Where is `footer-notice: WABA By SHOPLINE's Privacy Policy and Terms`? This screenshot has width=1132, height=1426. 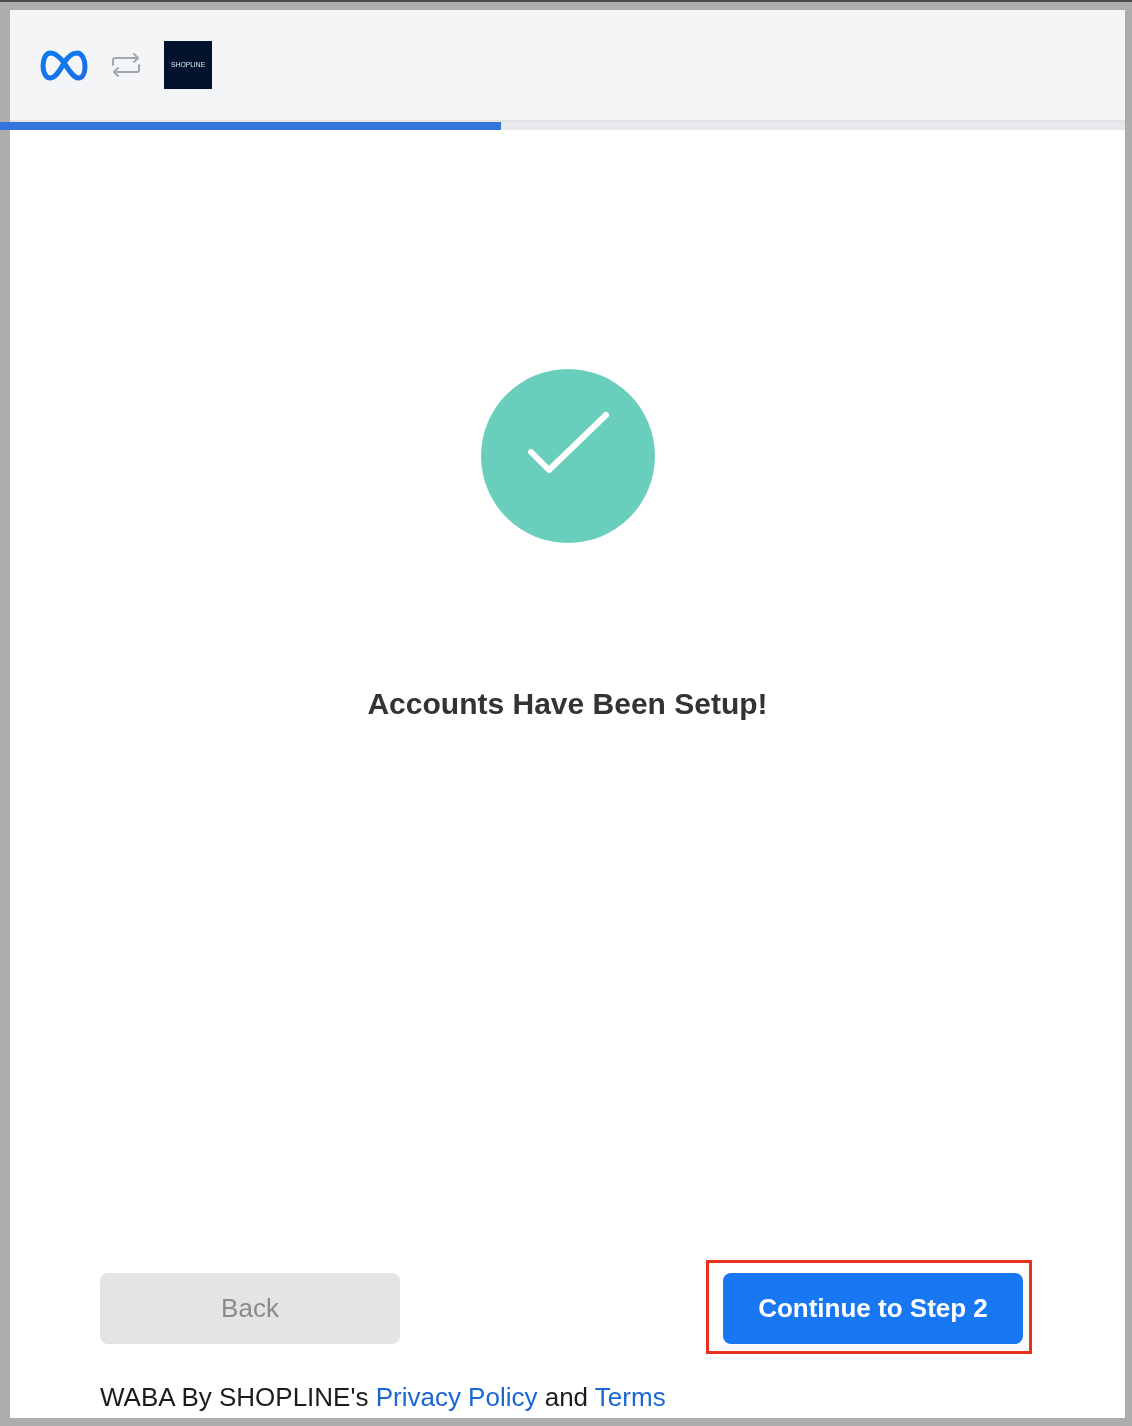 footer-notice: WABA By SHOPLINE's Privacy Policy and Terms is located at coordinates (383, 1397).